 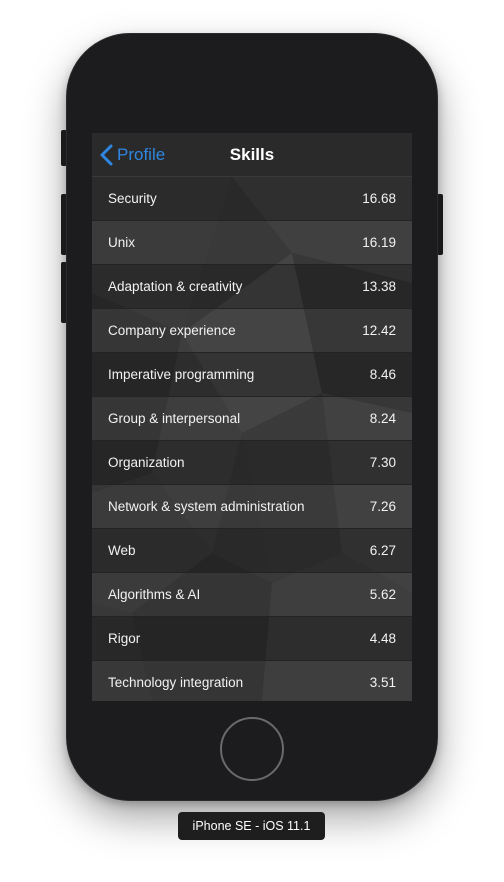 I want to click on table-row: Organization 7.30, so click(x=252, y=463).